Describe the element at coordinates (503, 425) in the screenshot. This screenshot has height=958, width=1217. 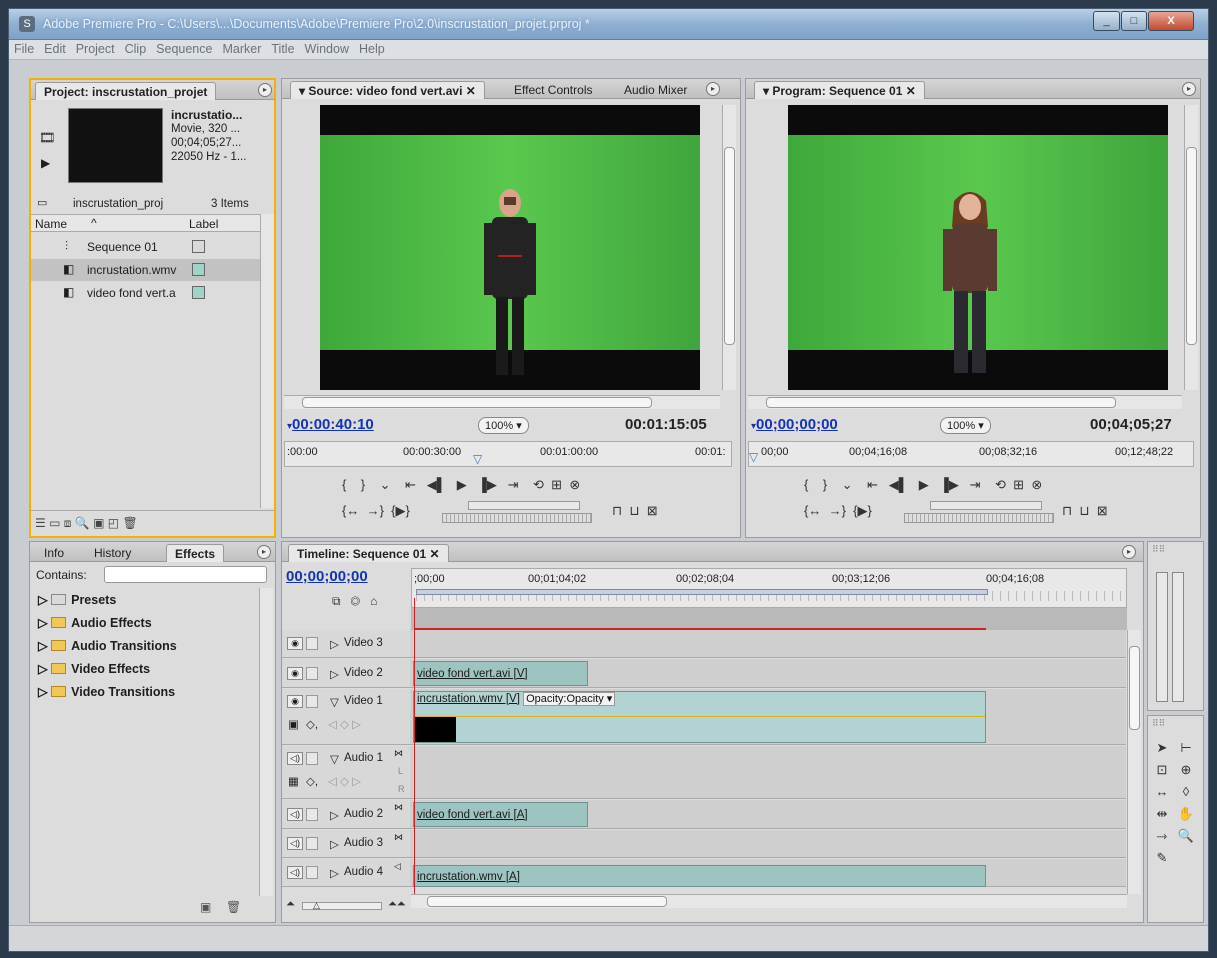
I see `source-zoom-dropdown: 100% ▾` at that location.